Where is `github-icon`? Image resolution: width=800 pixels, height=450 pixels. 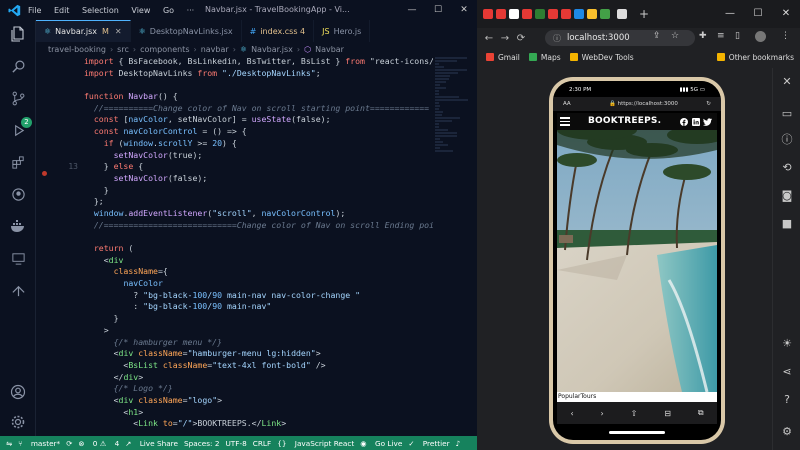 github-icon is located at coordinates (18, 194).